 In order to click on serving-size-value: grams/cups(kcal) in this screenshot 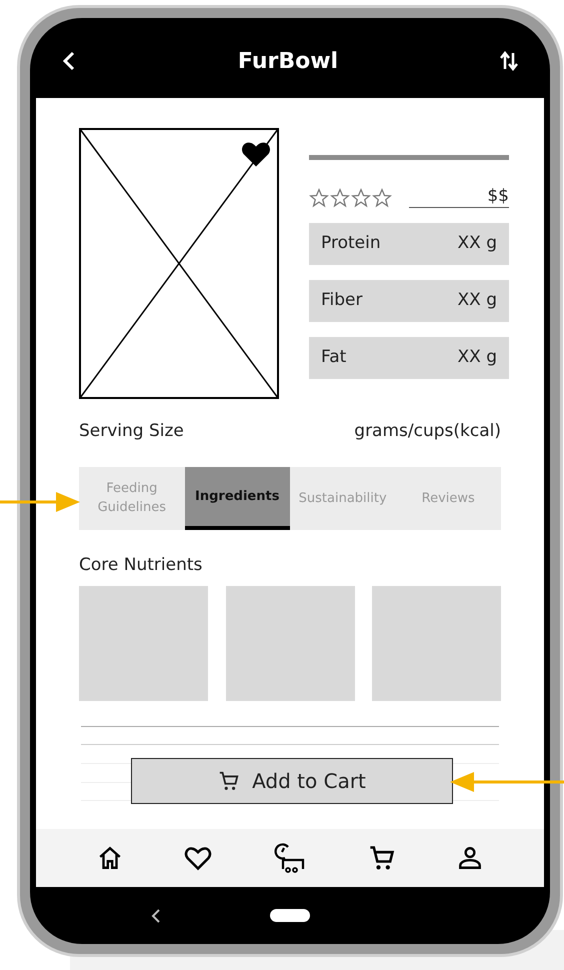, I will do `click(427, 431)`.